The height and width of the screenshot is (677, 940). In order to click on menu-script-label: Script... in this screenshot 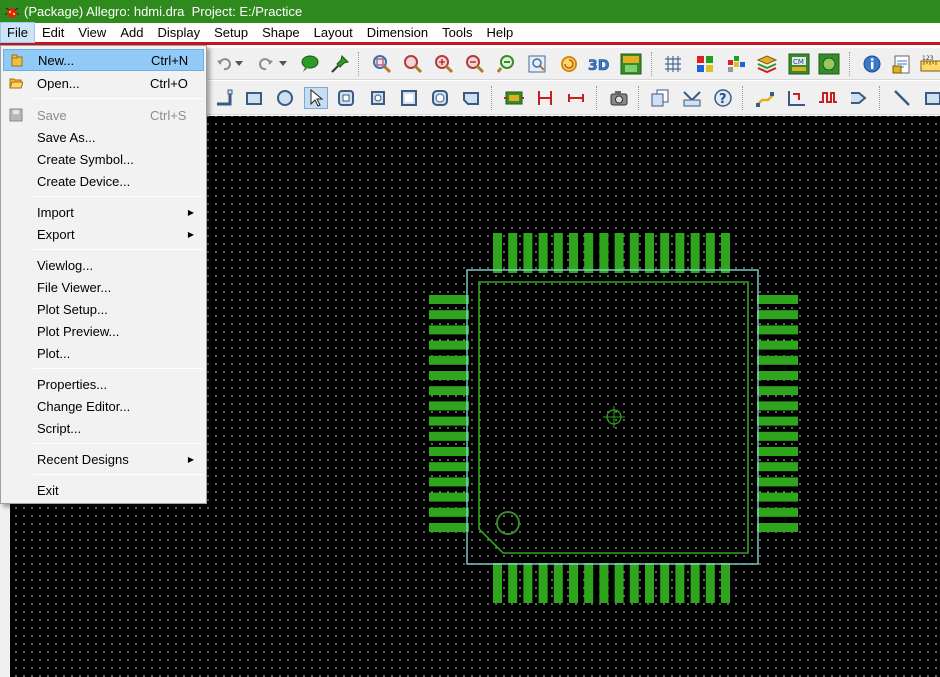, I will do `click(59, 428)`.